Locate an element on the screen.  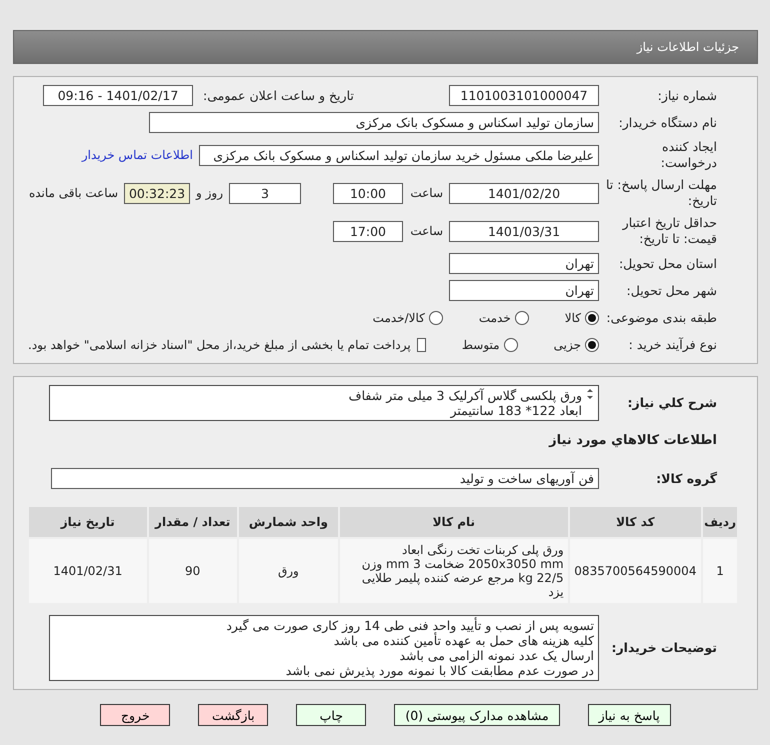
table-cell: 1401/02/31 is located at coordinates (88, 571).